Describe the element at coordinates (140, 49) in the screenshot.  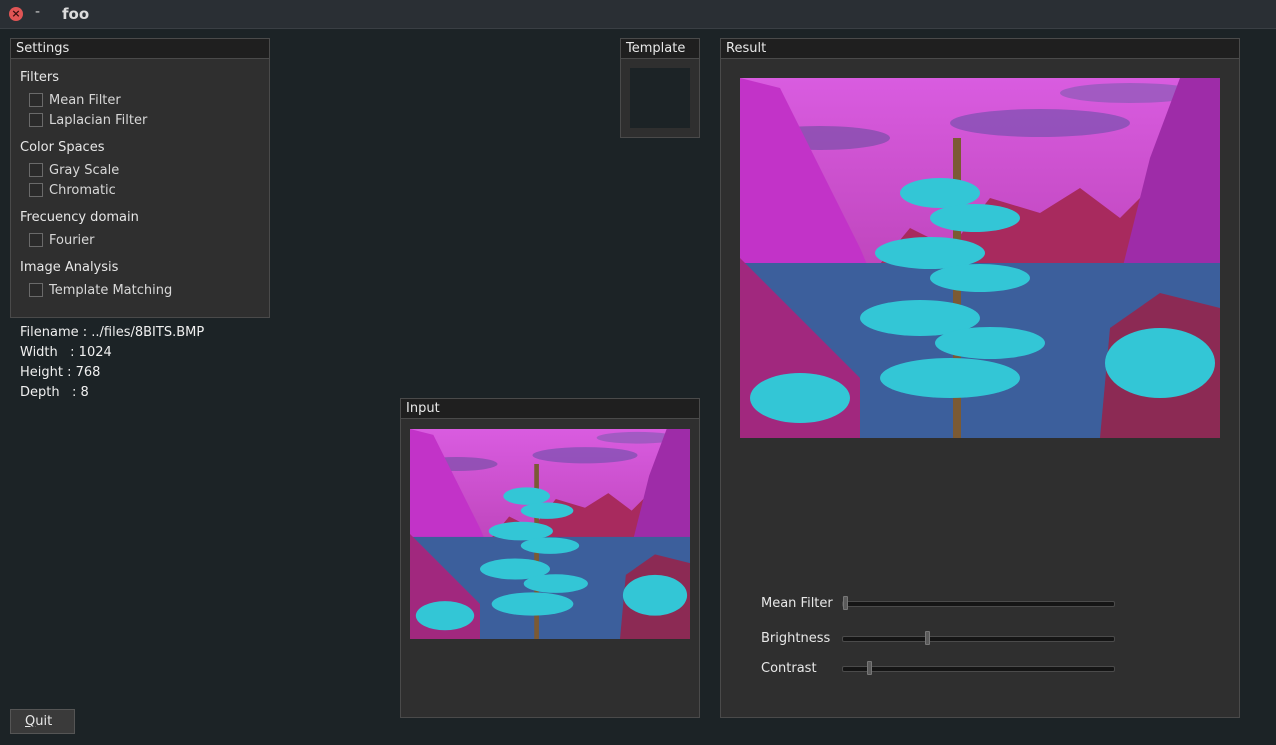
I see `settings-panel-title: Settings` at that location.